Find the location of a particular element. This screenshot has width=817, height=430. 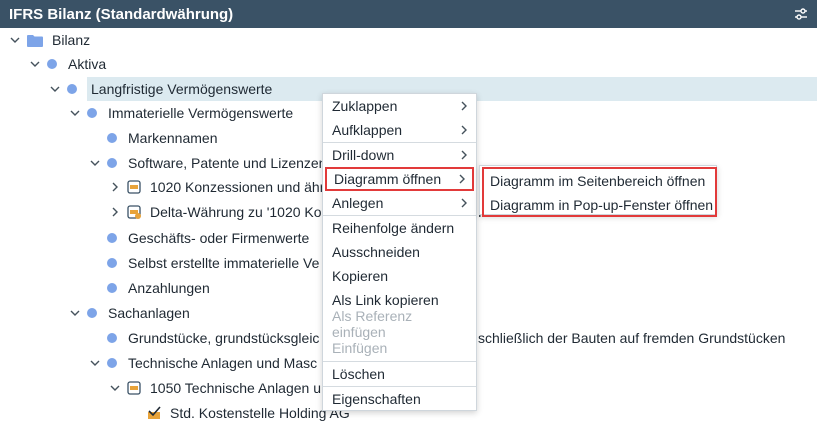

tree-node-konzessionen: 1020 Konzessionen und ähn is located at coordinates (217, 187).